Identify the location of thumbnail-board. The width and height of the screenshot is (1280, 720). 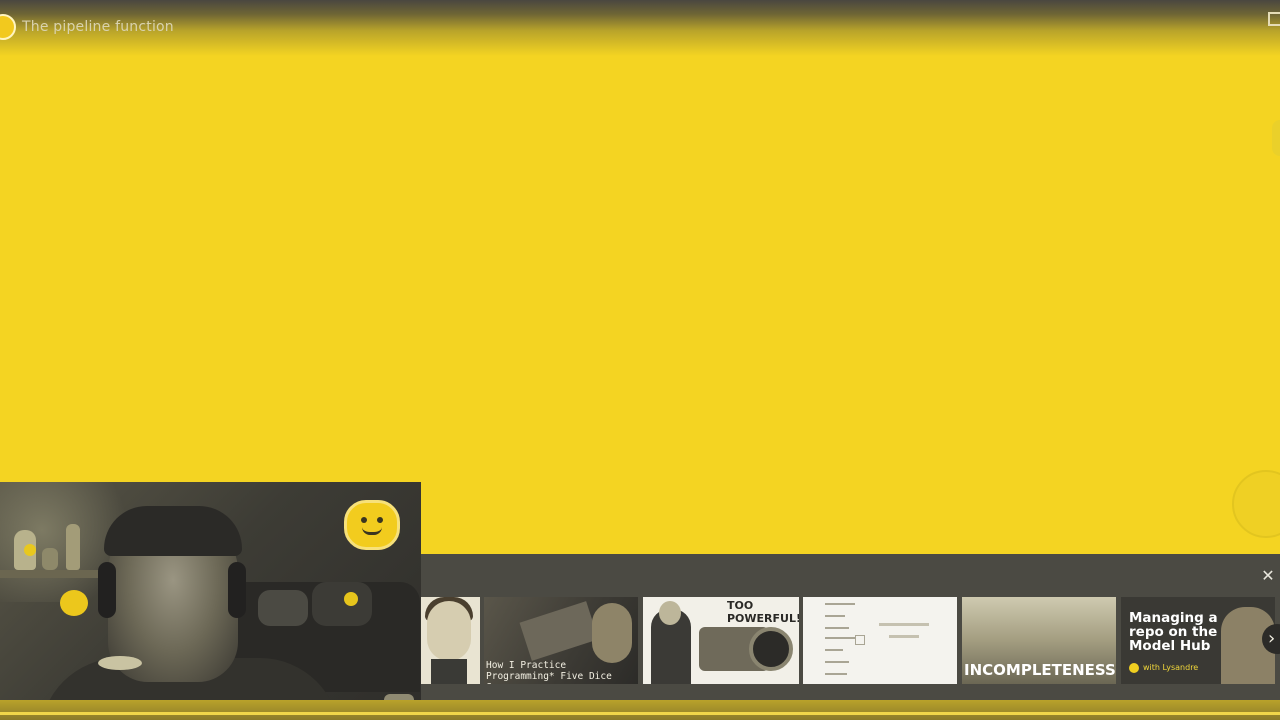
(559, 631).